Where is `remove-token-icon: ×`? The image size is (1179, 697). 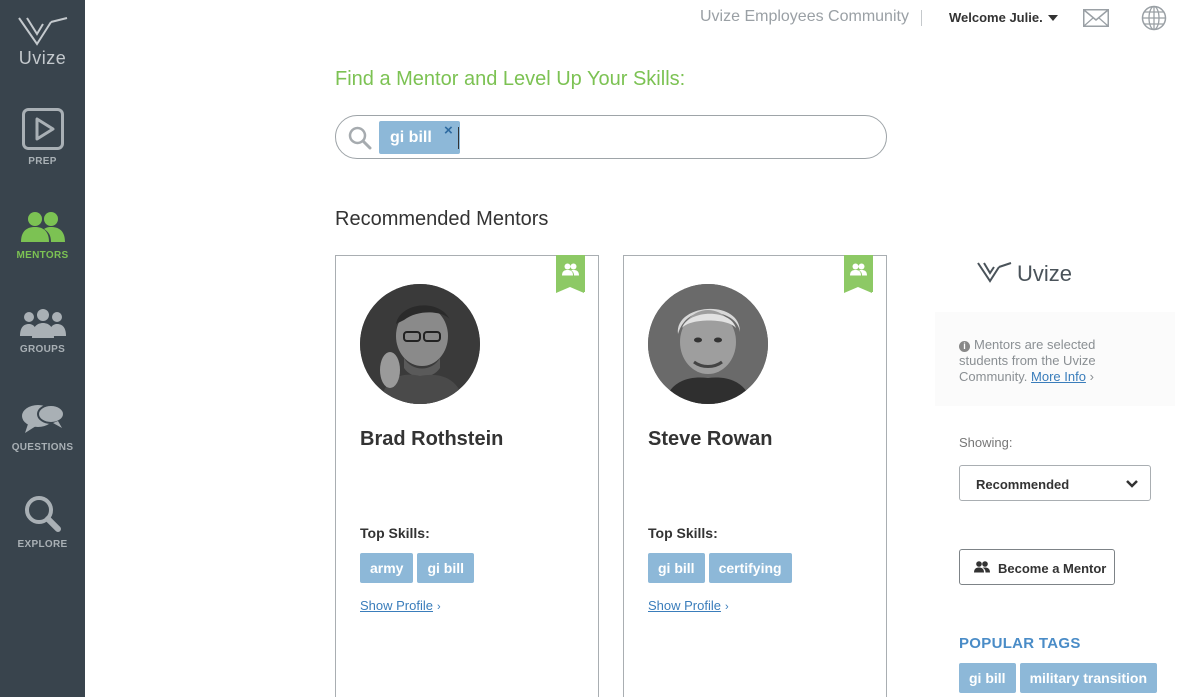 remove-token-icon: × is located at coordinates (448, 130).